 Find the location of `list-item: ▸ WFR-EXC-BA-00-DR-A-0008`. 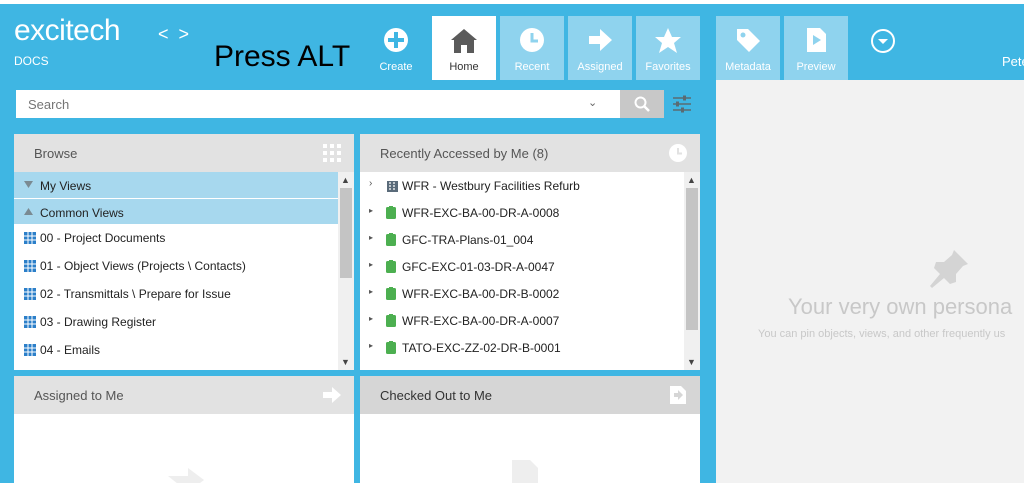

list-item: ▸ WFR-EXC-BA-00-DR-A-0008 is located at coordinates (522, 212).